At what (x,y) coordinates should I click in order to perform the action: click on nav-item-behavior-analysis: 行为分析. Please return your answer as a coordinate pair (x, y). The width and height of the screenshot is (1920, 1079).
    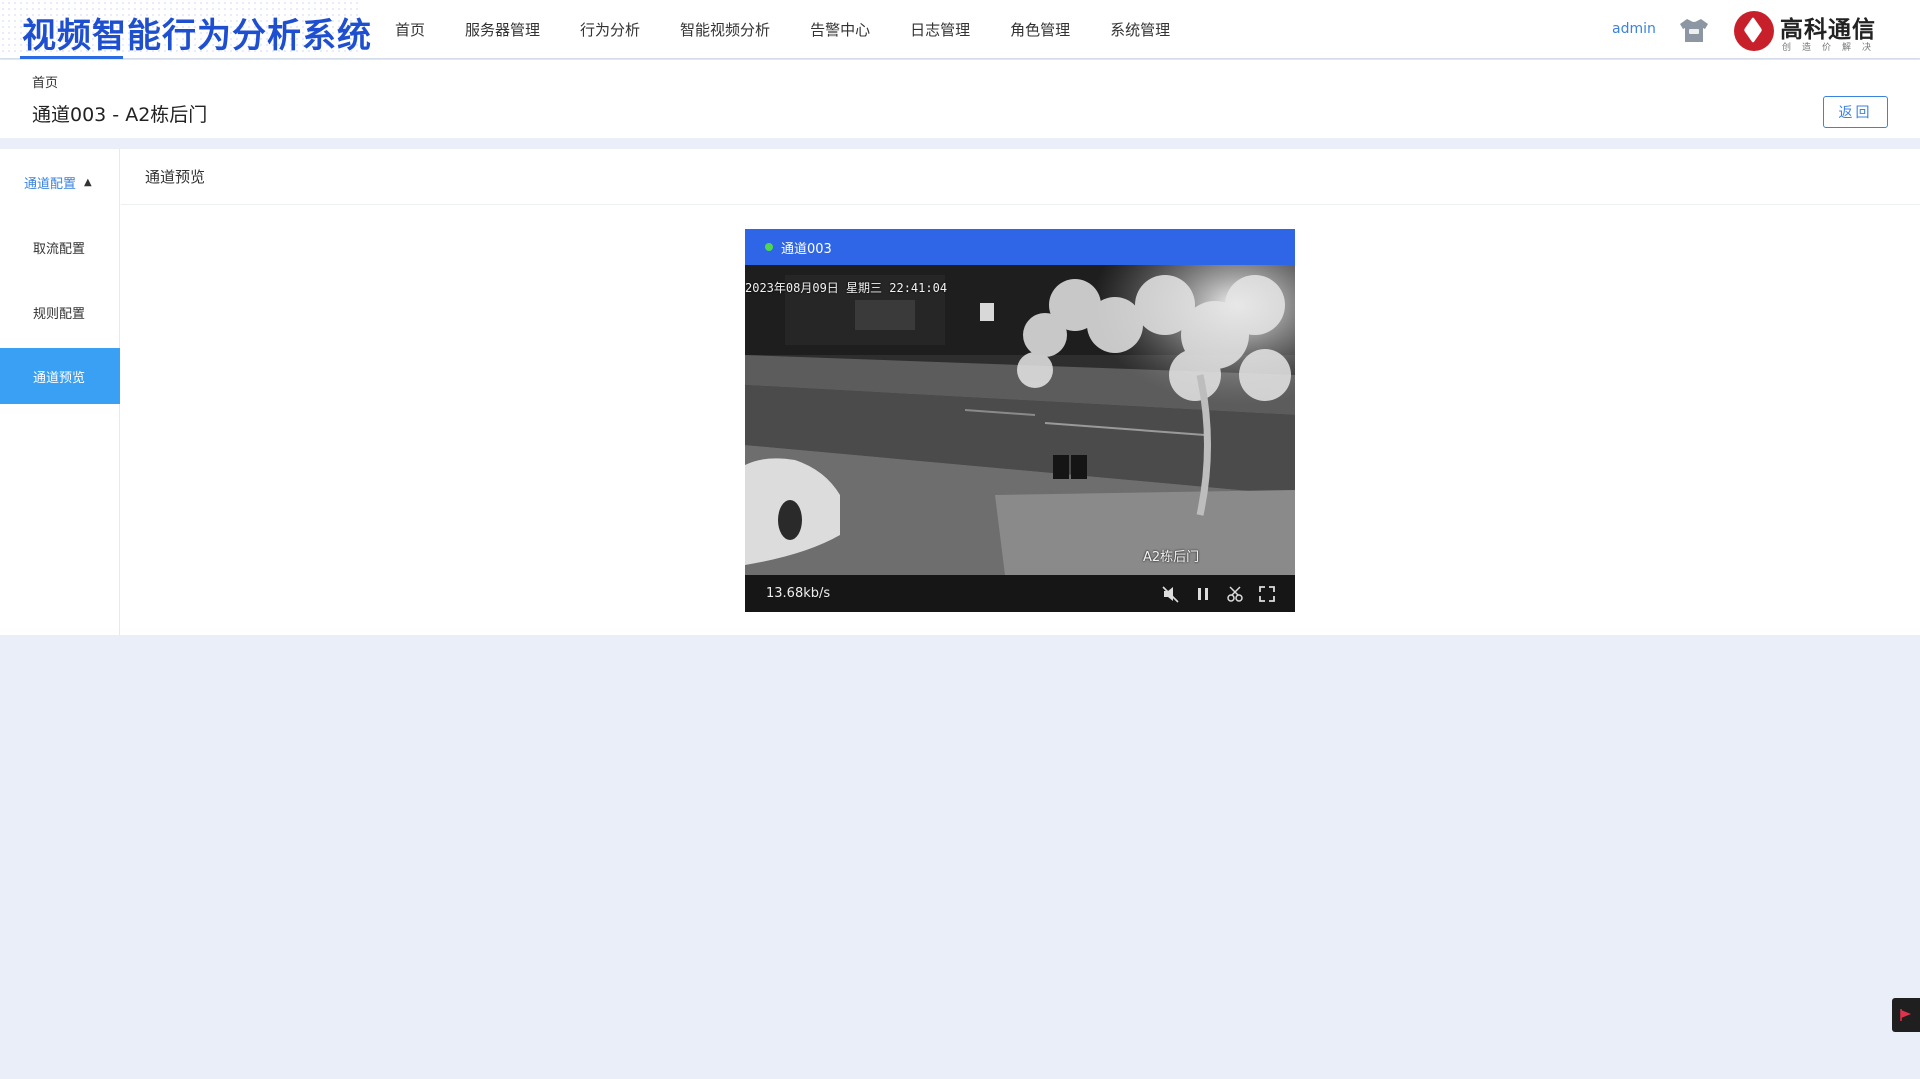
    Looking at the image, I should click on (610, 29).